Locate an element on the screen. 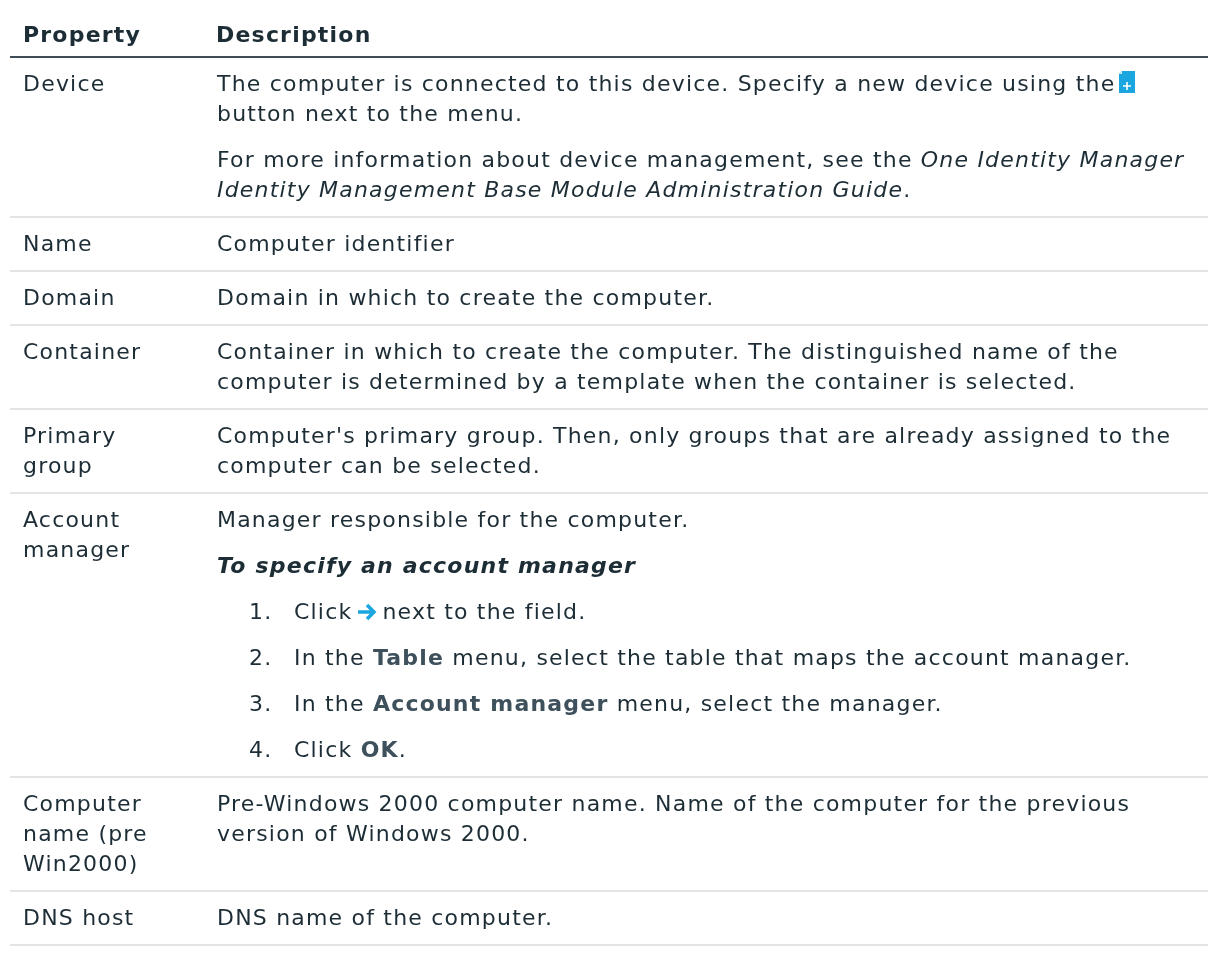  property-name: Name is located at coordinates (58, 243).